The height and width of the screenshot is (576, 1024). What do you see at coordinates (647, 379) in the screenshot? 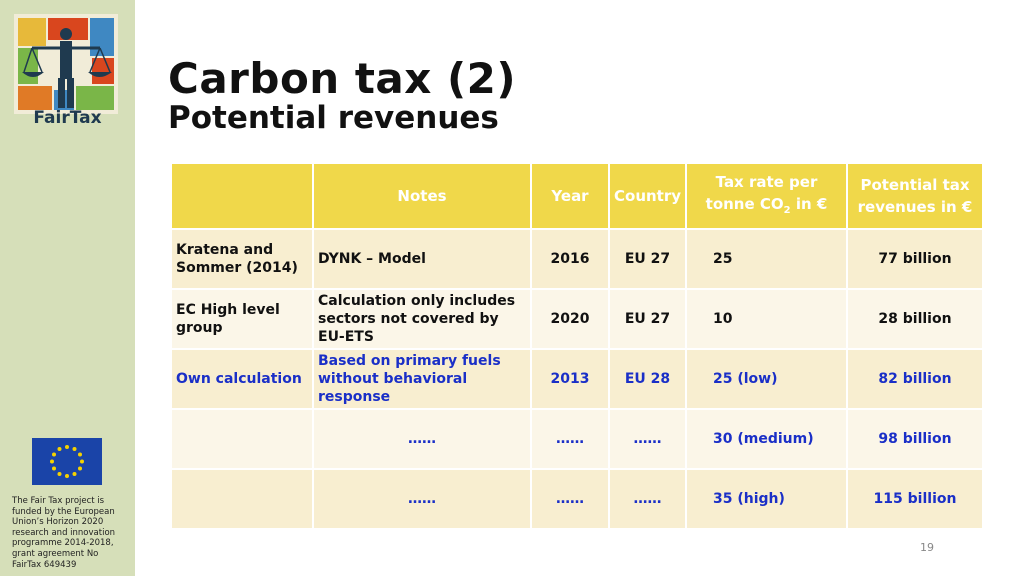
I see `cell-country: EU 28` at bounding box center [647, 379].